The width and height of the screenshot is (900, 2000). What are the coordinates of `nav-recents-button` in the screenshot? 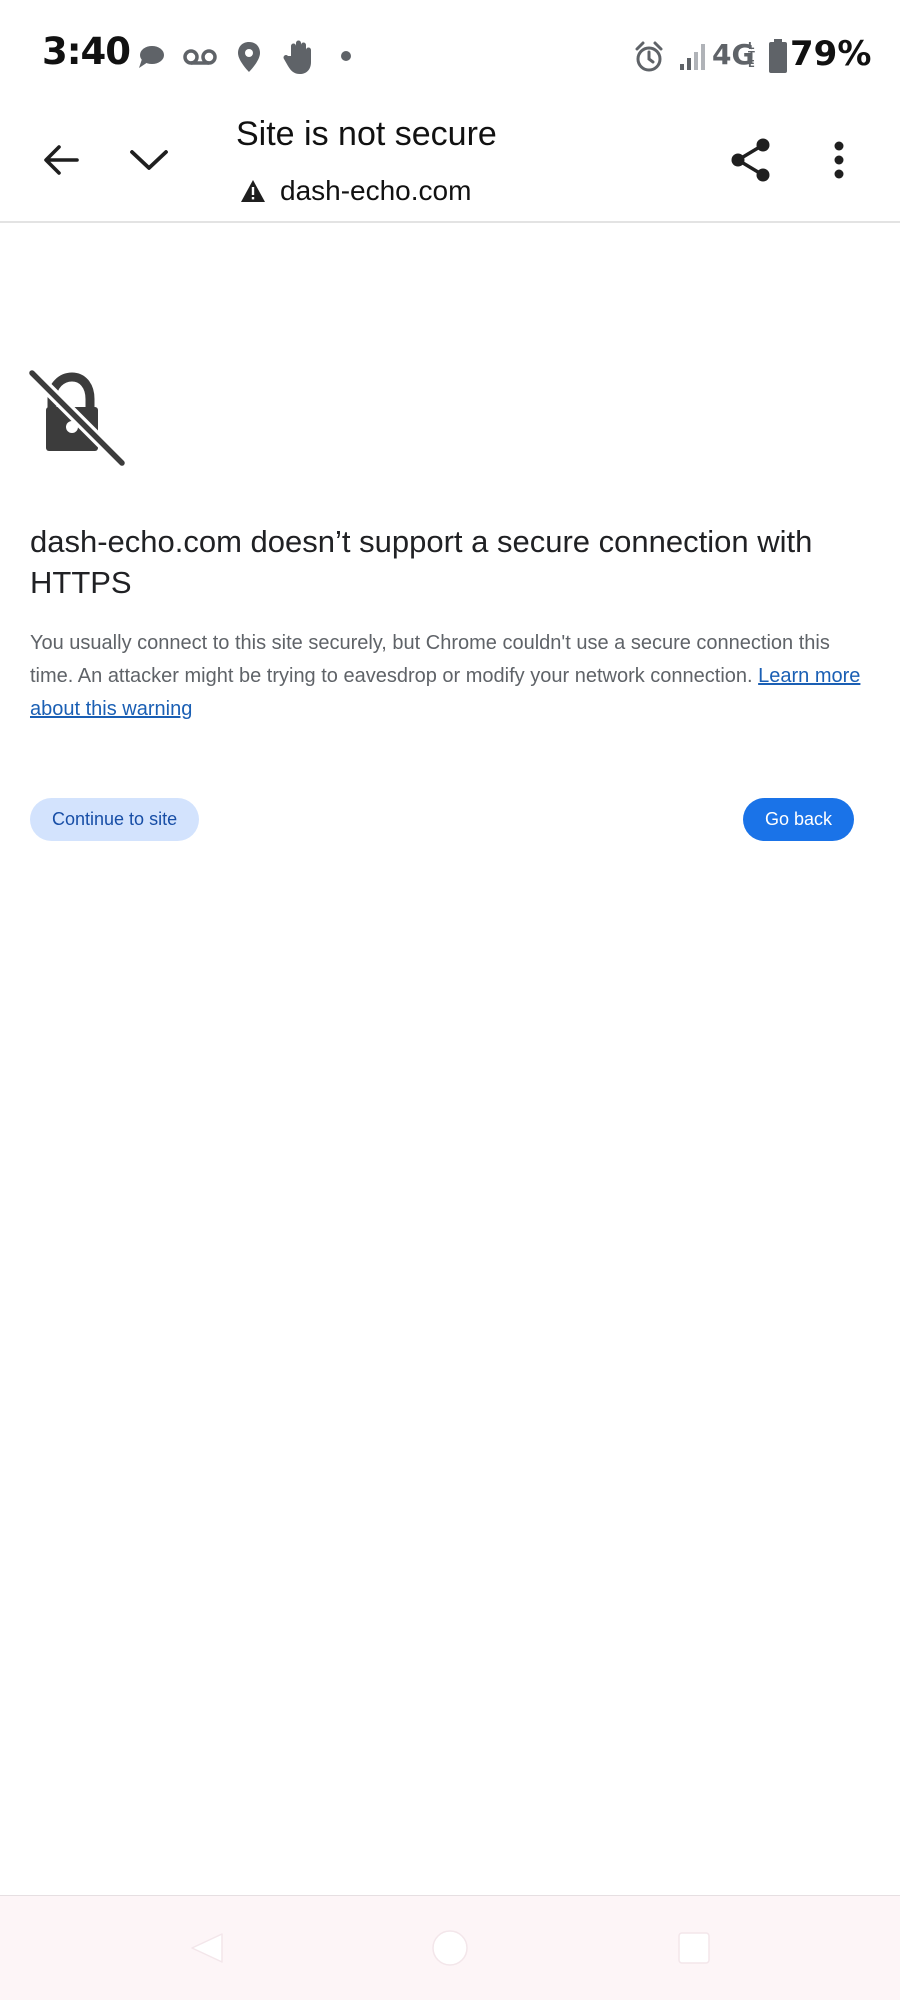 It's located at (694, 1948).